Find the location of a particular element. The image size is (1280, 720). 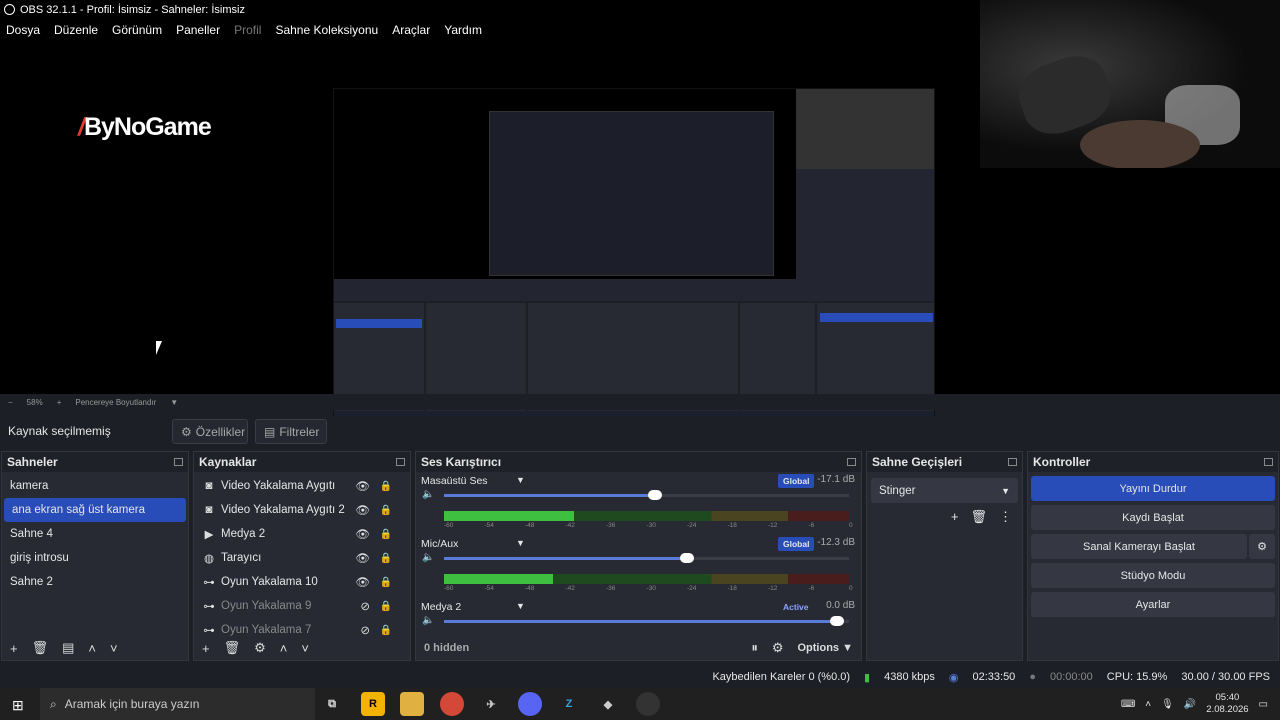

source-item: ⊶ Oyun Yakalama 9 ⊘ 🔒 is located at coordinates (302, 606).